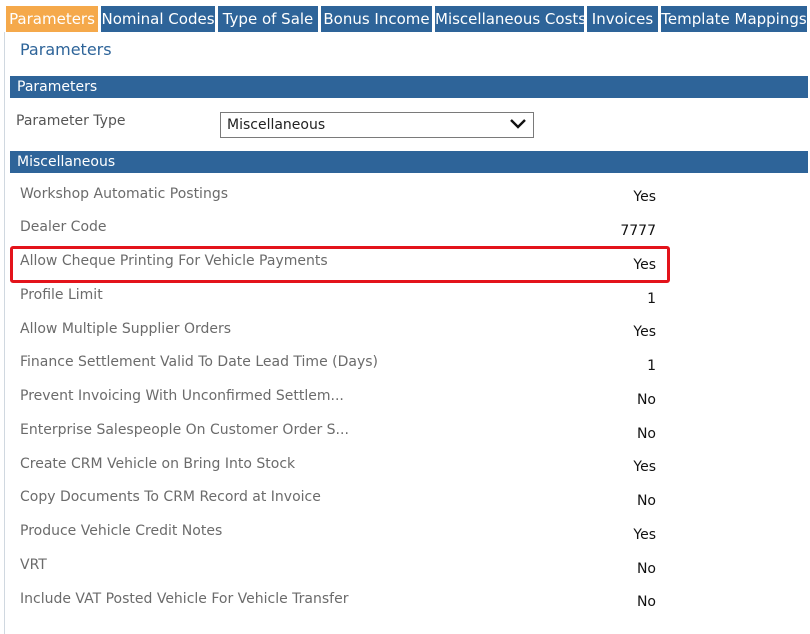  I want to click on row-value-profile-limit: 1, so click(651, 299).